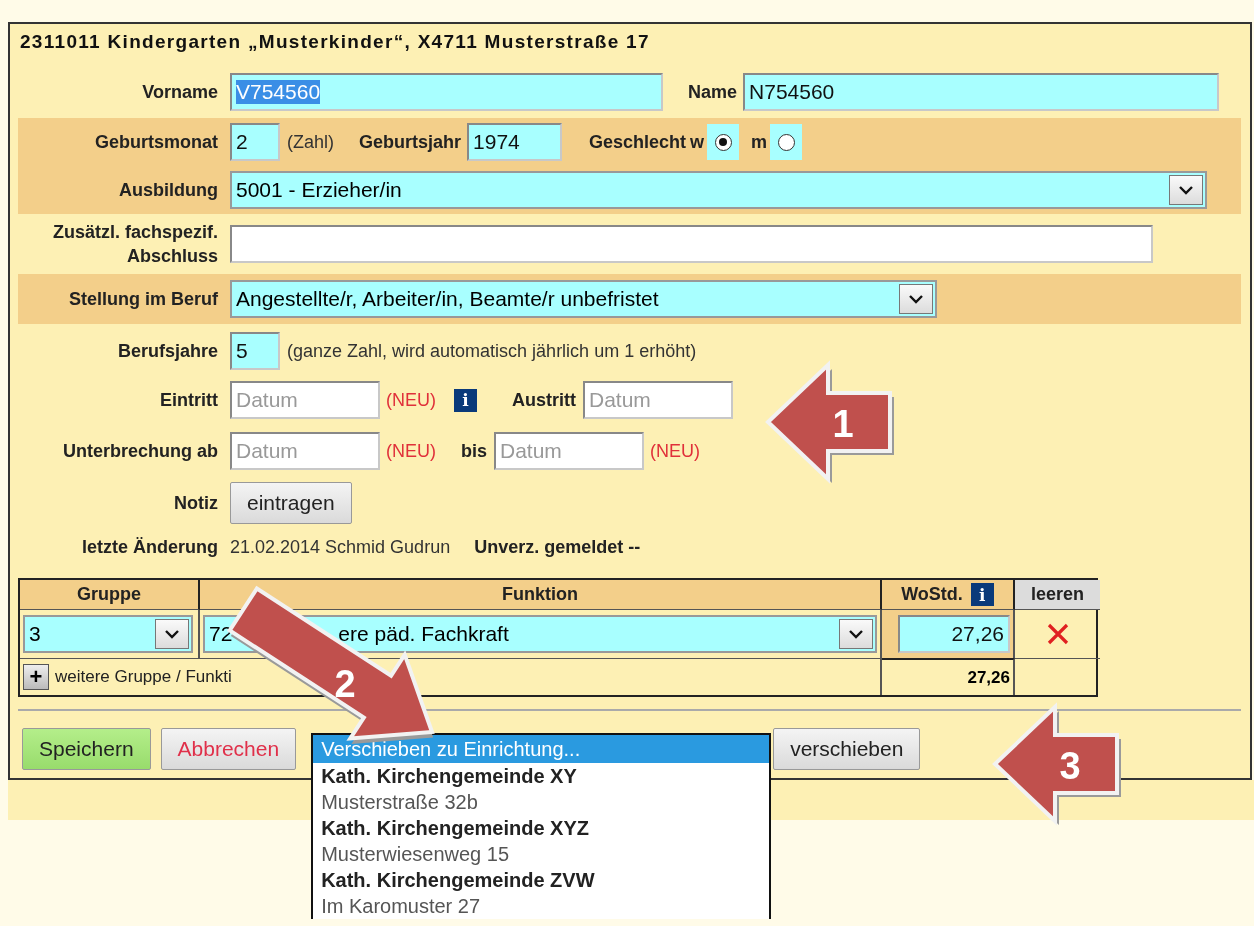 The height and width of the screenshot is (926, 1254). Describe the element at coordinates (932, 594) in the screenshot. I see `column-header: WoStd.` at that location.